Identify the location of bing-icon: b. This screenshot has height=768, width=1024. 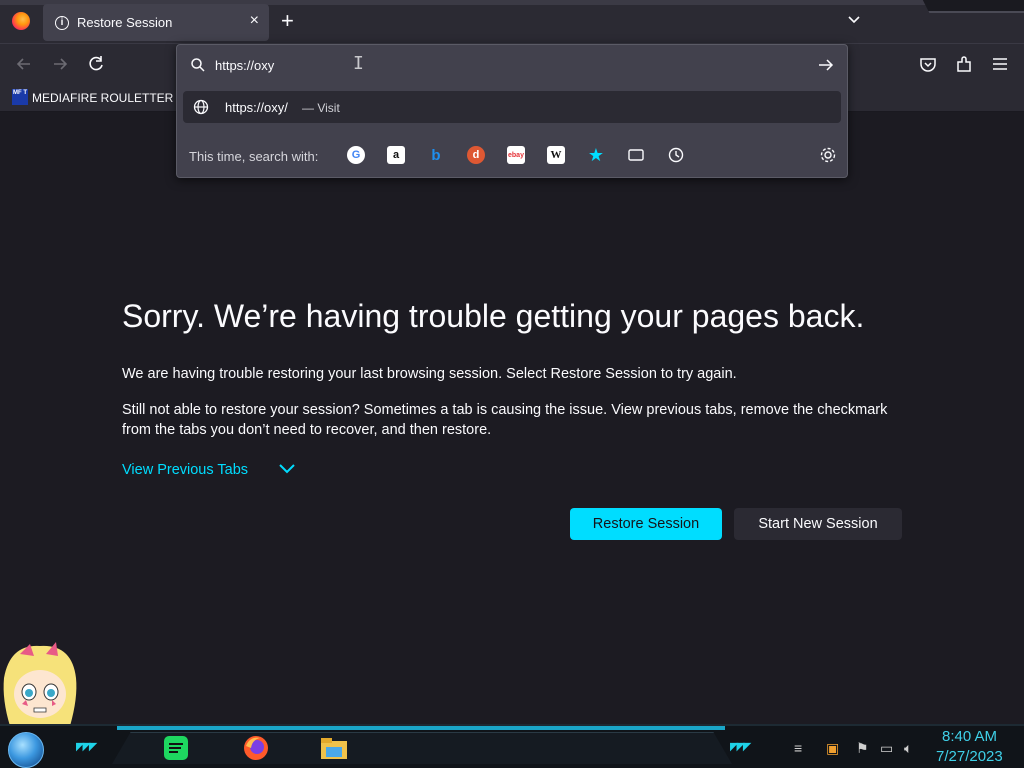
(436, 155).